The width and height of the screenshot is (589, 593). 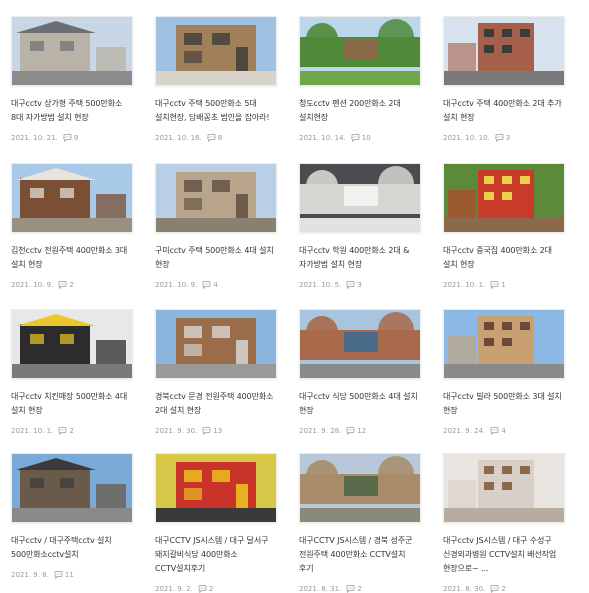 I want to click on post-meta: 2021. 10. 16. 8, so click(x=216, y=138).